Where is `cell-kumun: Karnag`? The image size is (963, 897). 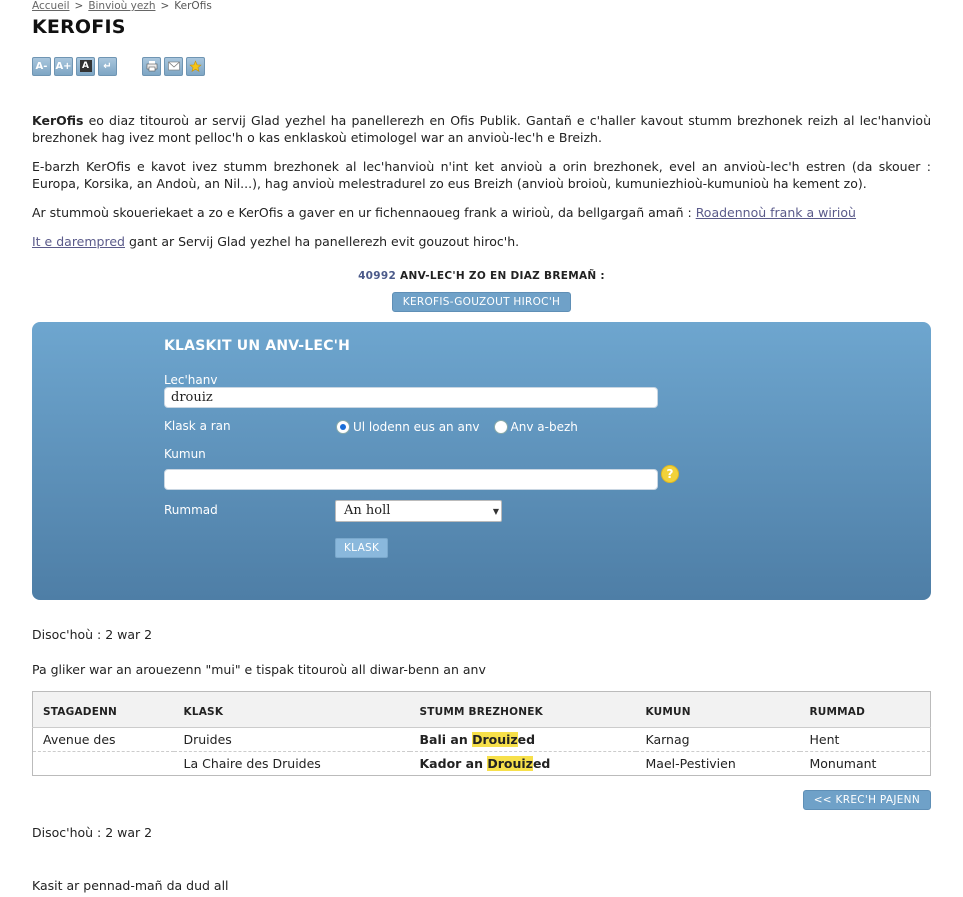 cell-kumun: Karnag is located at coordinates (717, 739).